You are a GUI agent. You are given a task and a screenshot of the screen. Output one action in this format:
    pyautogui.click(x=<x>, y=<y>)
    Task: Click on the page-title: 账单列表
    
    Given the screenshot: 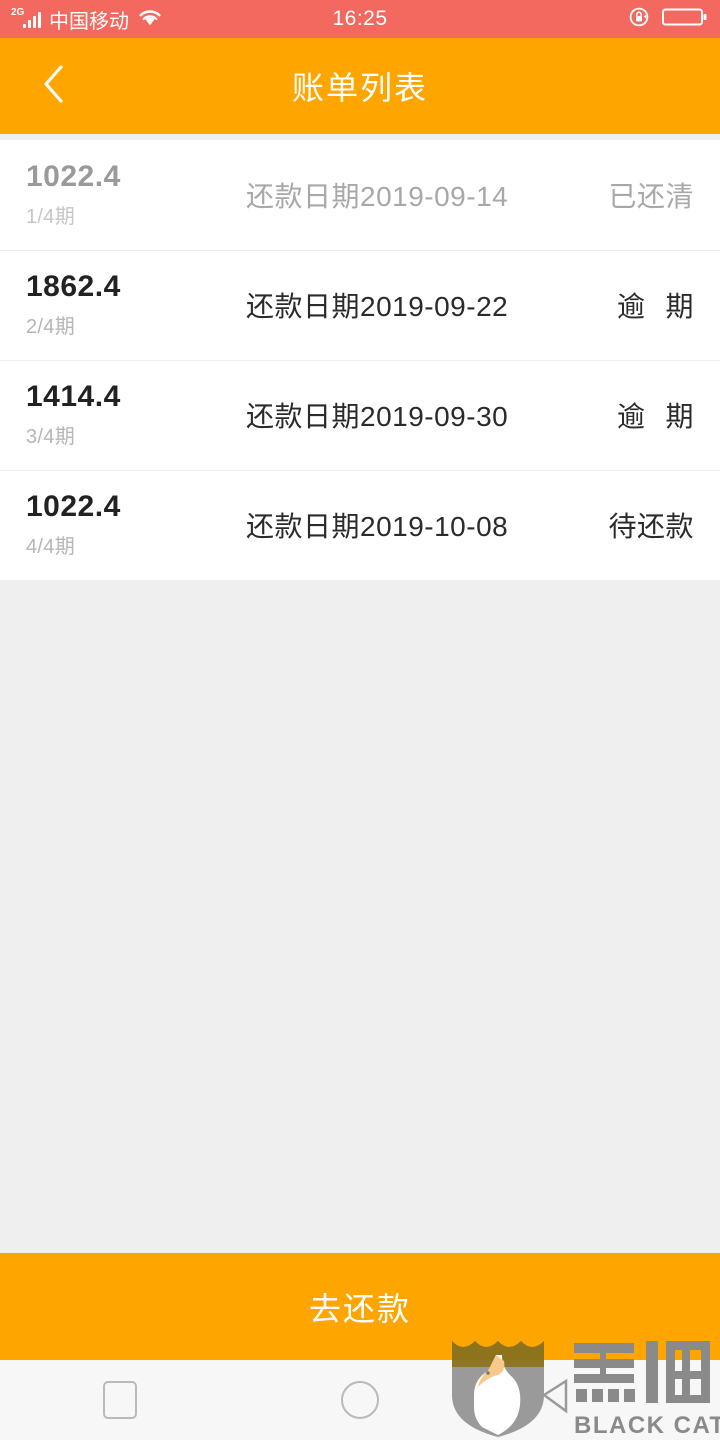 What is the action you would take?
    pyautogui.click(x=359, y=88)
    